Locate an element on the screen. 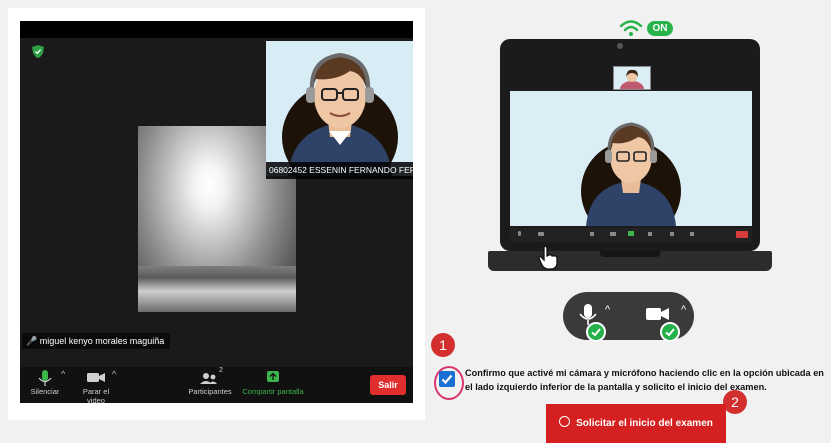 The image size is (831, 443). request-exam-start-label: Solicitar el inicio del examen is located at coordinates (644, 423).